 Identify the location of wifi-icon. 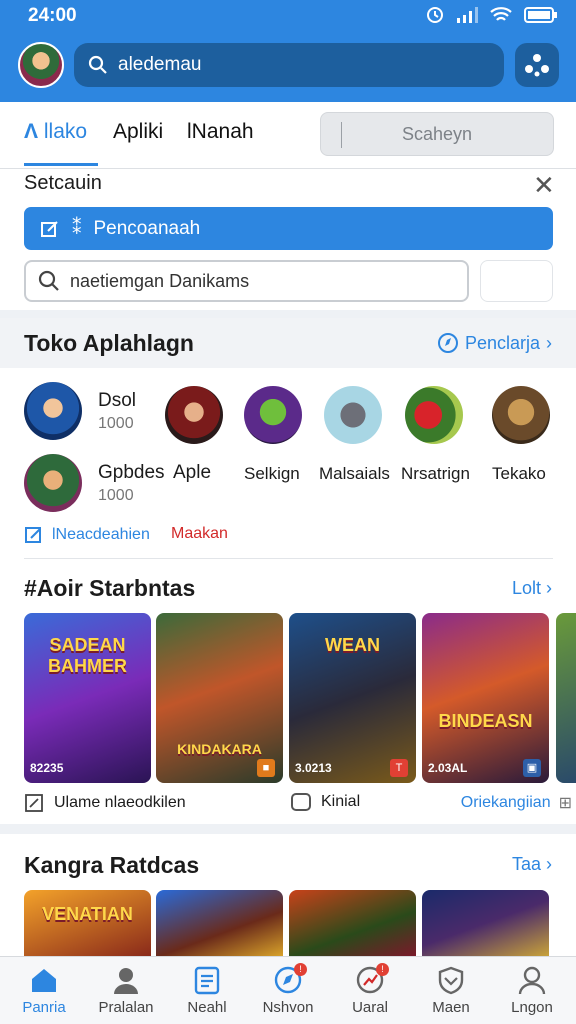
(501, 14).